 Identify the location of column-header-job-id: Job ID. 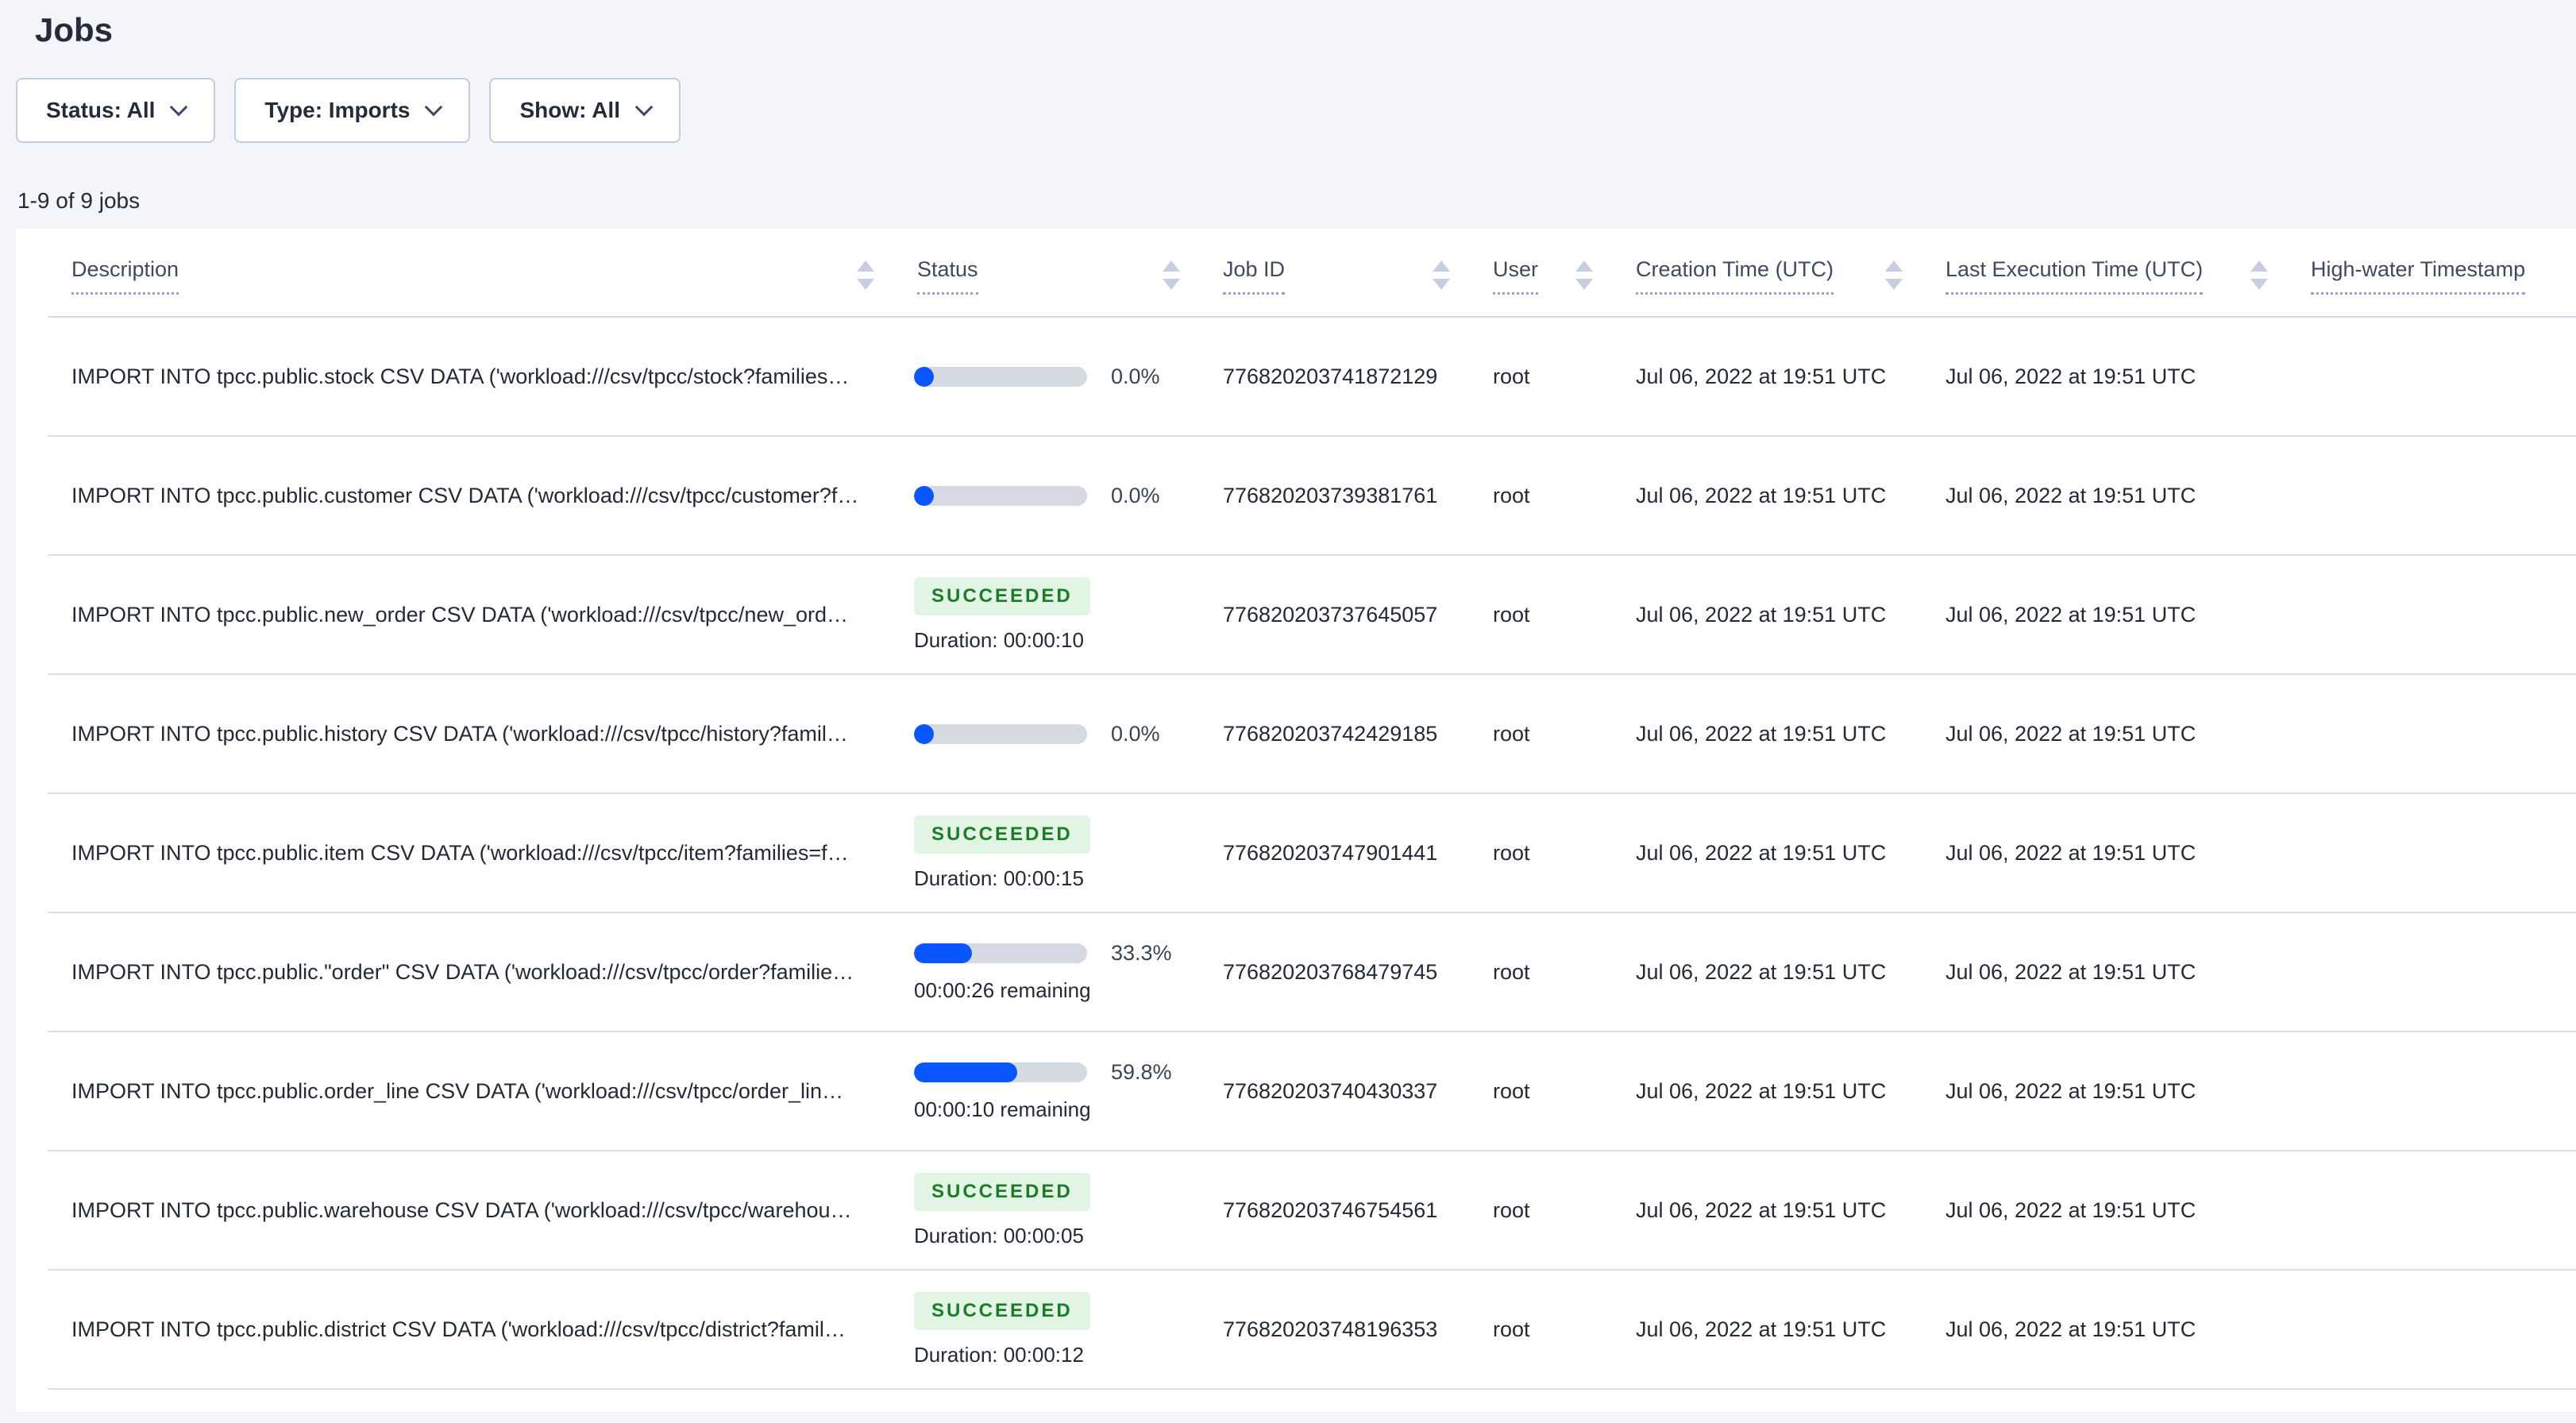
(1342, 272).